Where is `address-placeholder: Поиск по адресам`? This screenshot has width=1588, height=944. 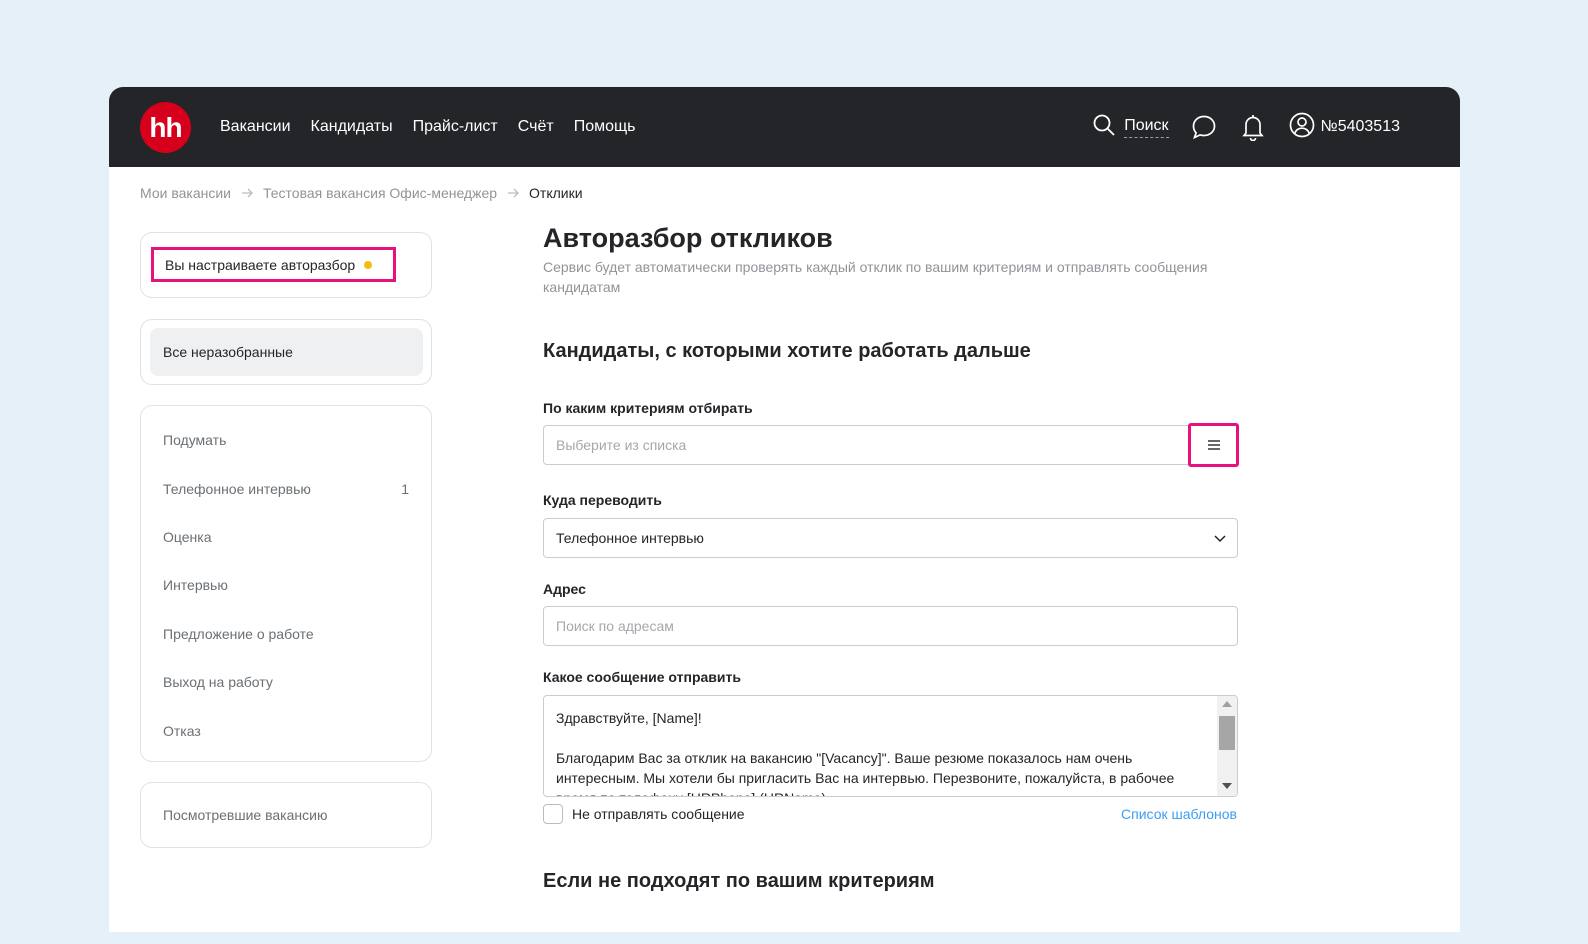 address-placeholder: Поиск по адресам is located at coordinates (615, 626).